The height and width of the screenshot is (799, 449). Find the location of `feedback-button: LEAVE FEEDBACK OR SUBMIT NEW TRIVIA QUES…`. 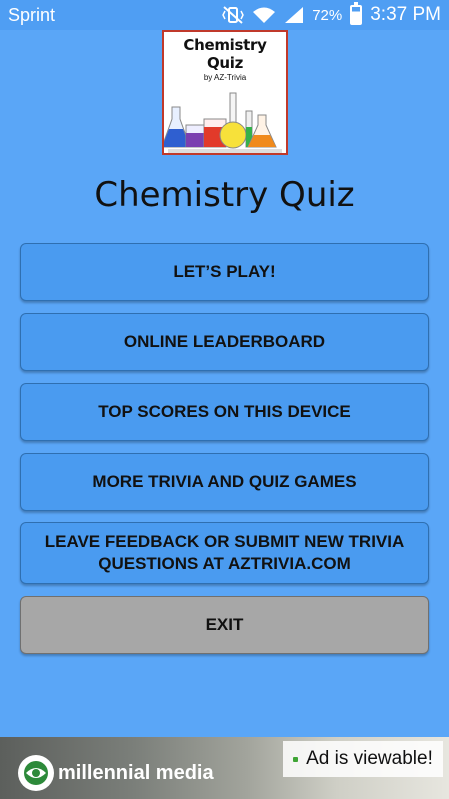

feedback-button: LEAVE FEEDBACK OR SUBMIT NEW TRIVIA QUES… is located at coordinates (224, 553).